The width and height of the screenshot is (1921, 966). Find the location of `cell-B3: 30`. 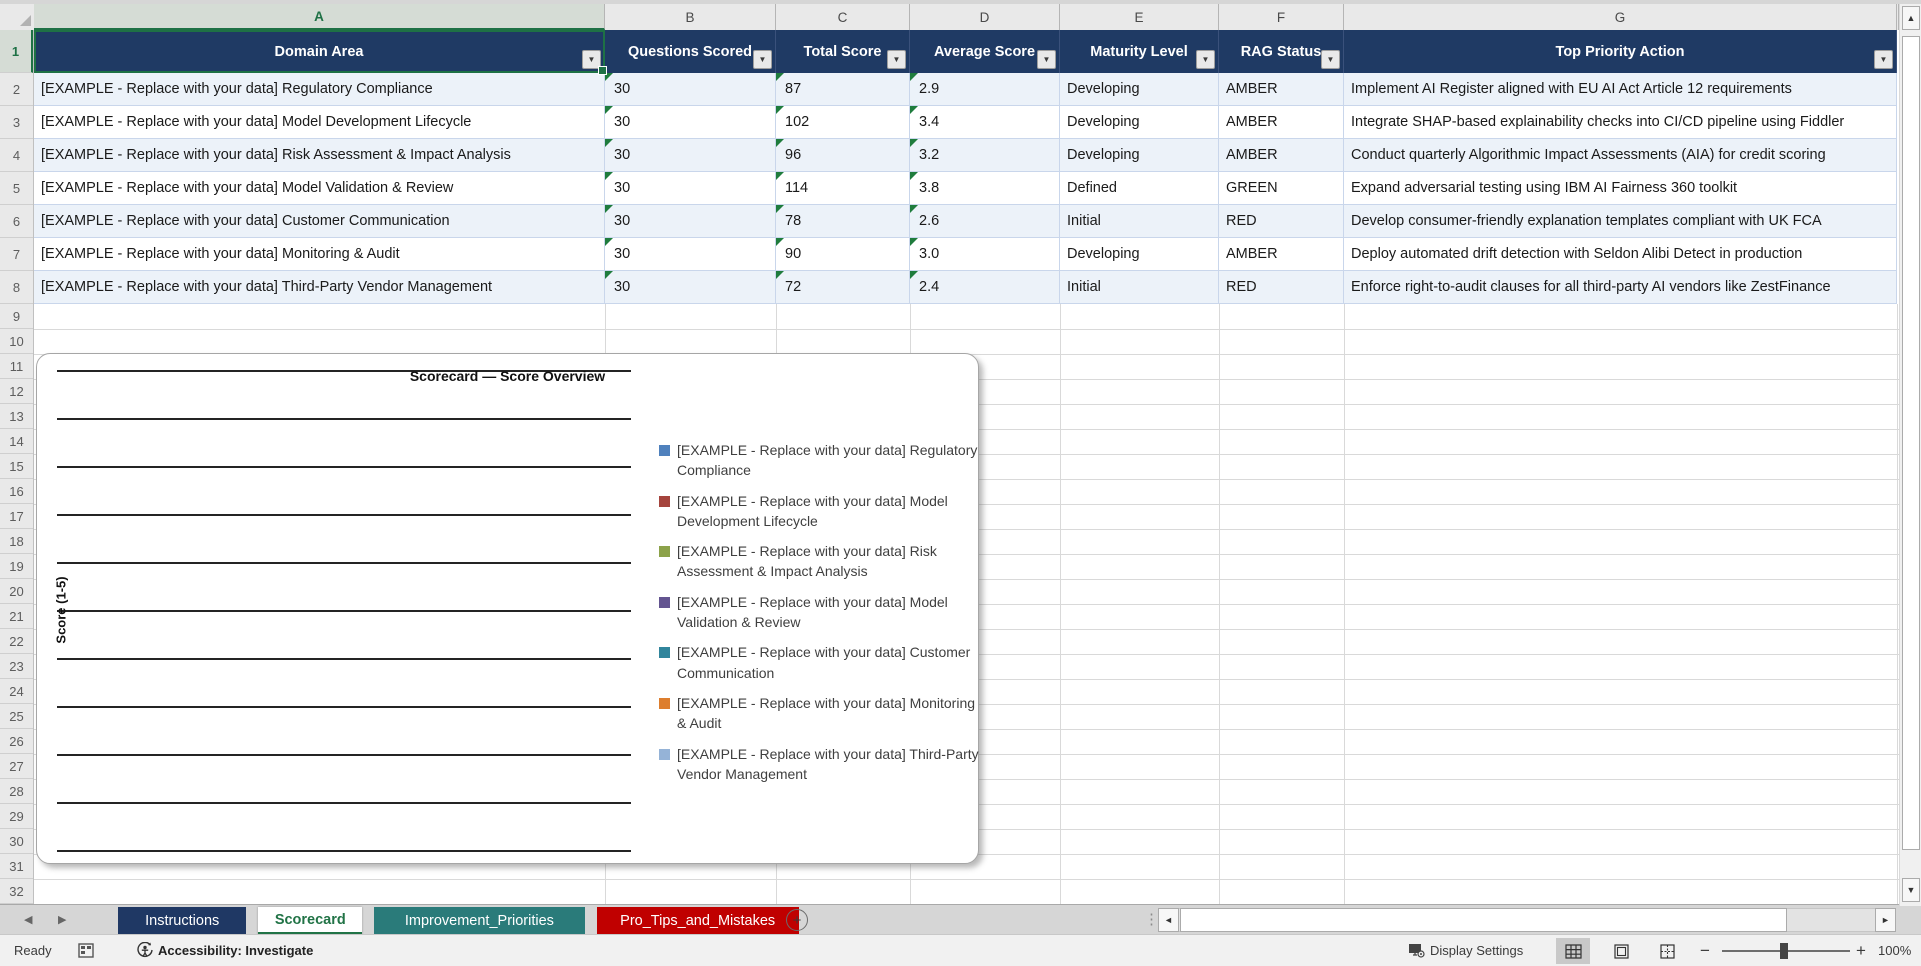

cell-B3: 30 is located at coordinates (690, 122).